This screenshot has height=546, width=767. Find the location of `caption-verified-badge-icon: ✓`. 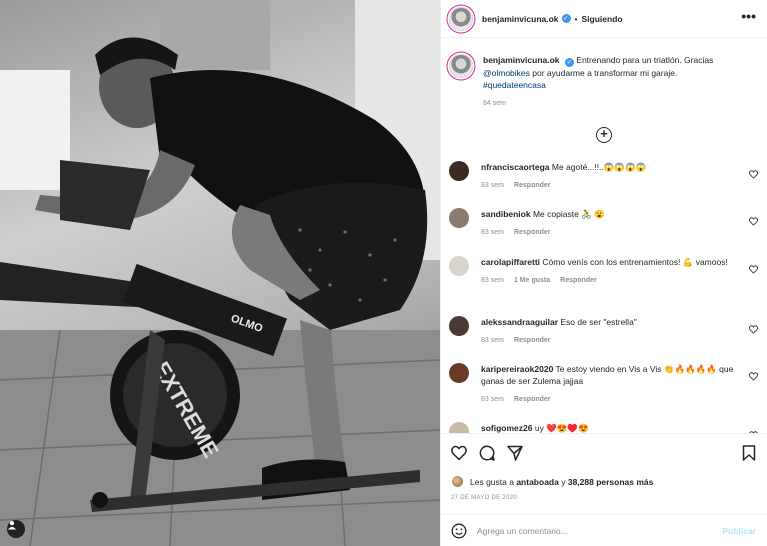

caption-verified-badge-icon: ✓ is located at coordinates (569, 62).